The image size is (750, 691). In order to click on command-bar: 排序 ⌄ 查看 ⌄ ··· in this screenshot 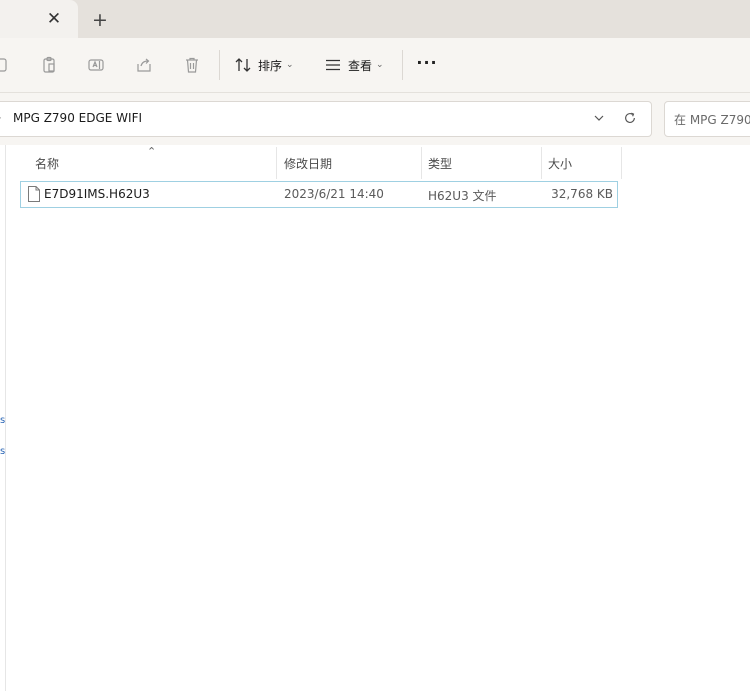, I will do `click(375, 65)`.